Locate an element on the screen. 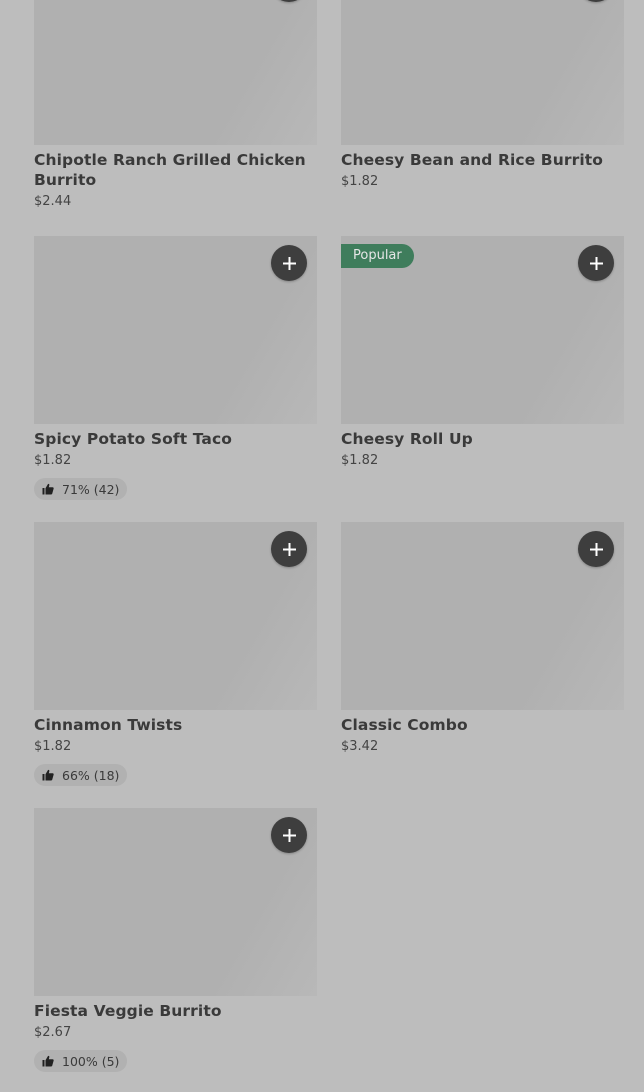 This screenshot has height=1092, width=644. item-image-placeholder: Popular is located at coordinates (482, 330).